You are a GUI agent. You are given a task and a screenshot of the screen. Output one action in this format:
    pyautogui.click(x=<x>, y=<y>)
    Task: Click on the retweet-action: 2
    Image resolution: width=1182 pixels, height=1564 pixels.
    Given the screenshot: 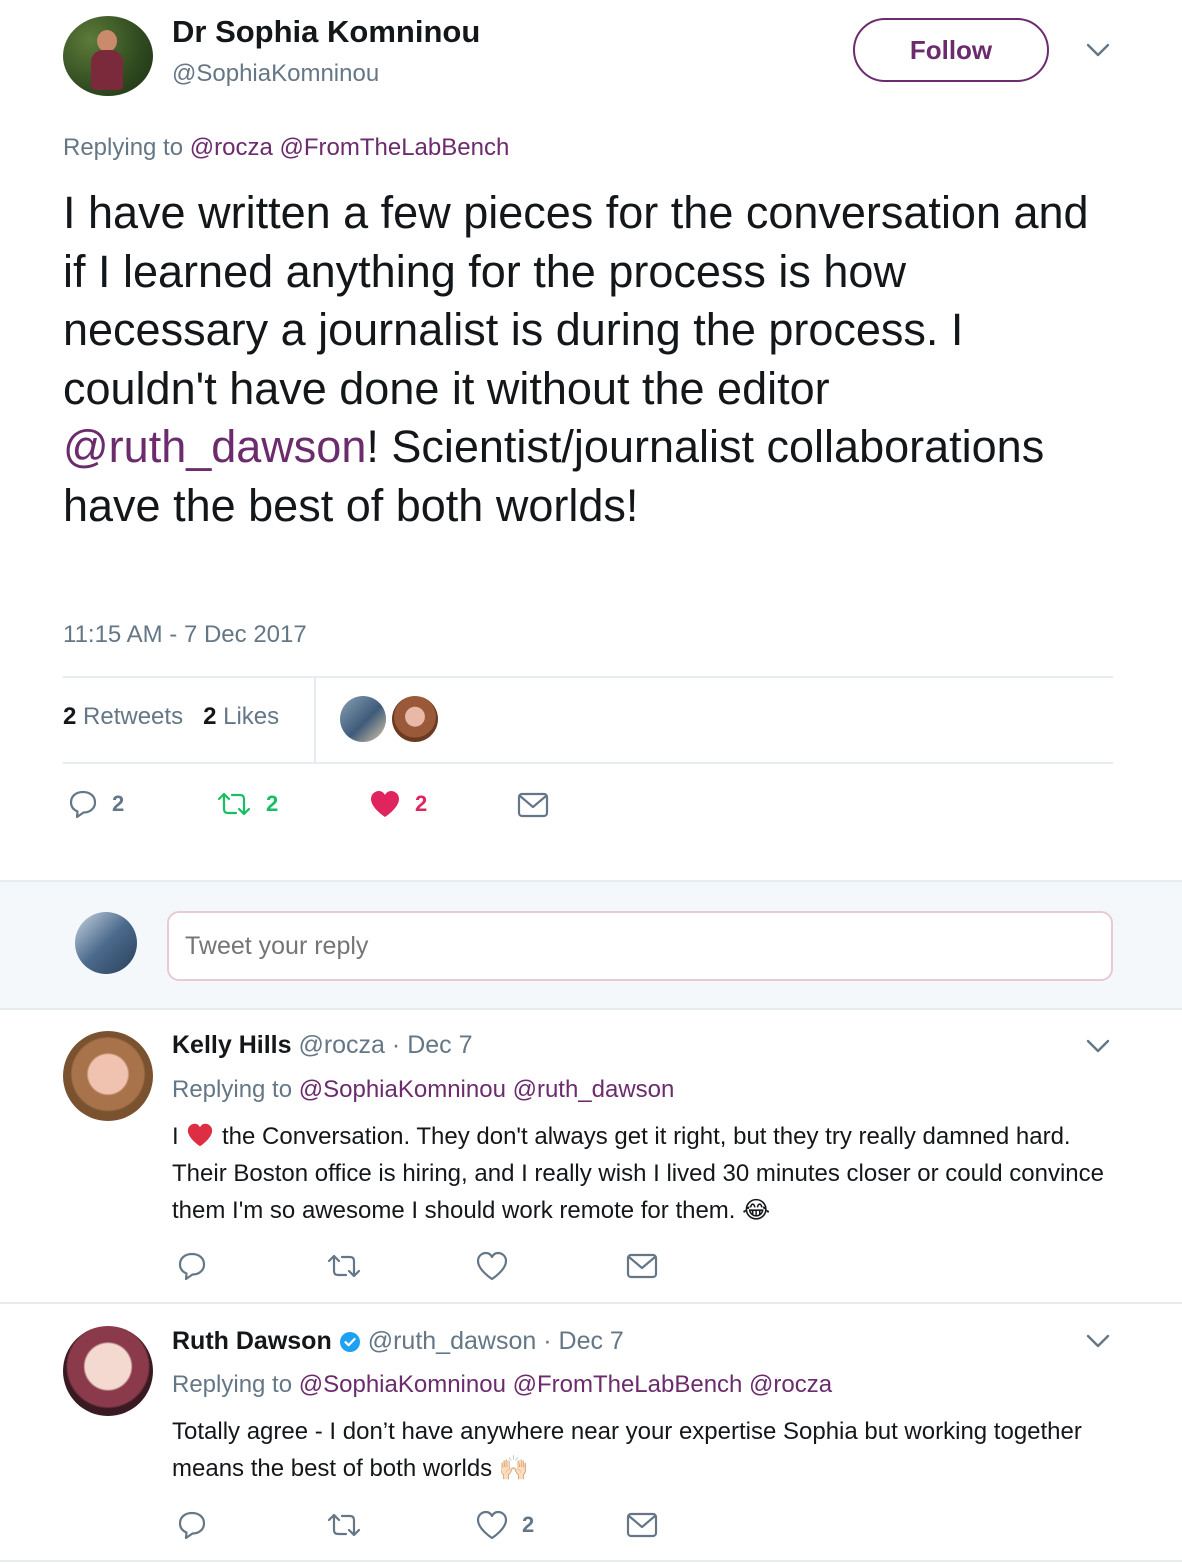 What is the action you would take?
    pyautogui.click(x=247, y=804)
    